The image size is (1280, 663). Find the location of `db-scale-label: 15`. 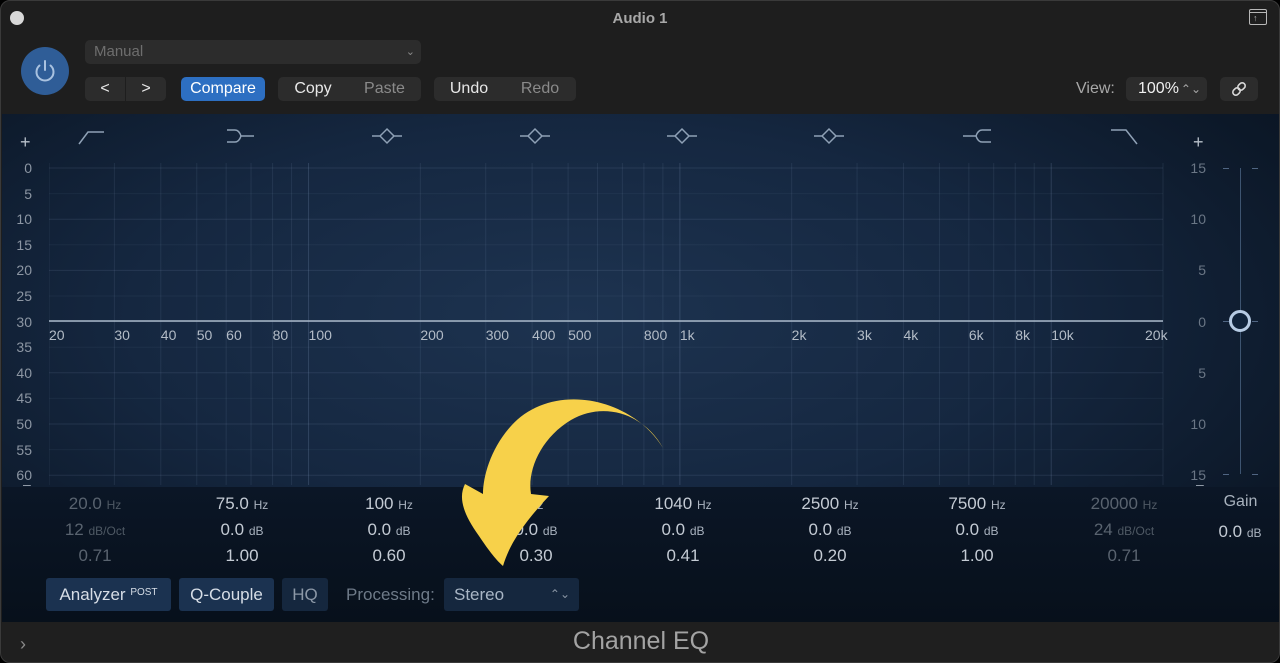

db-scale-label: 15 is located at coordinates (24, 244).